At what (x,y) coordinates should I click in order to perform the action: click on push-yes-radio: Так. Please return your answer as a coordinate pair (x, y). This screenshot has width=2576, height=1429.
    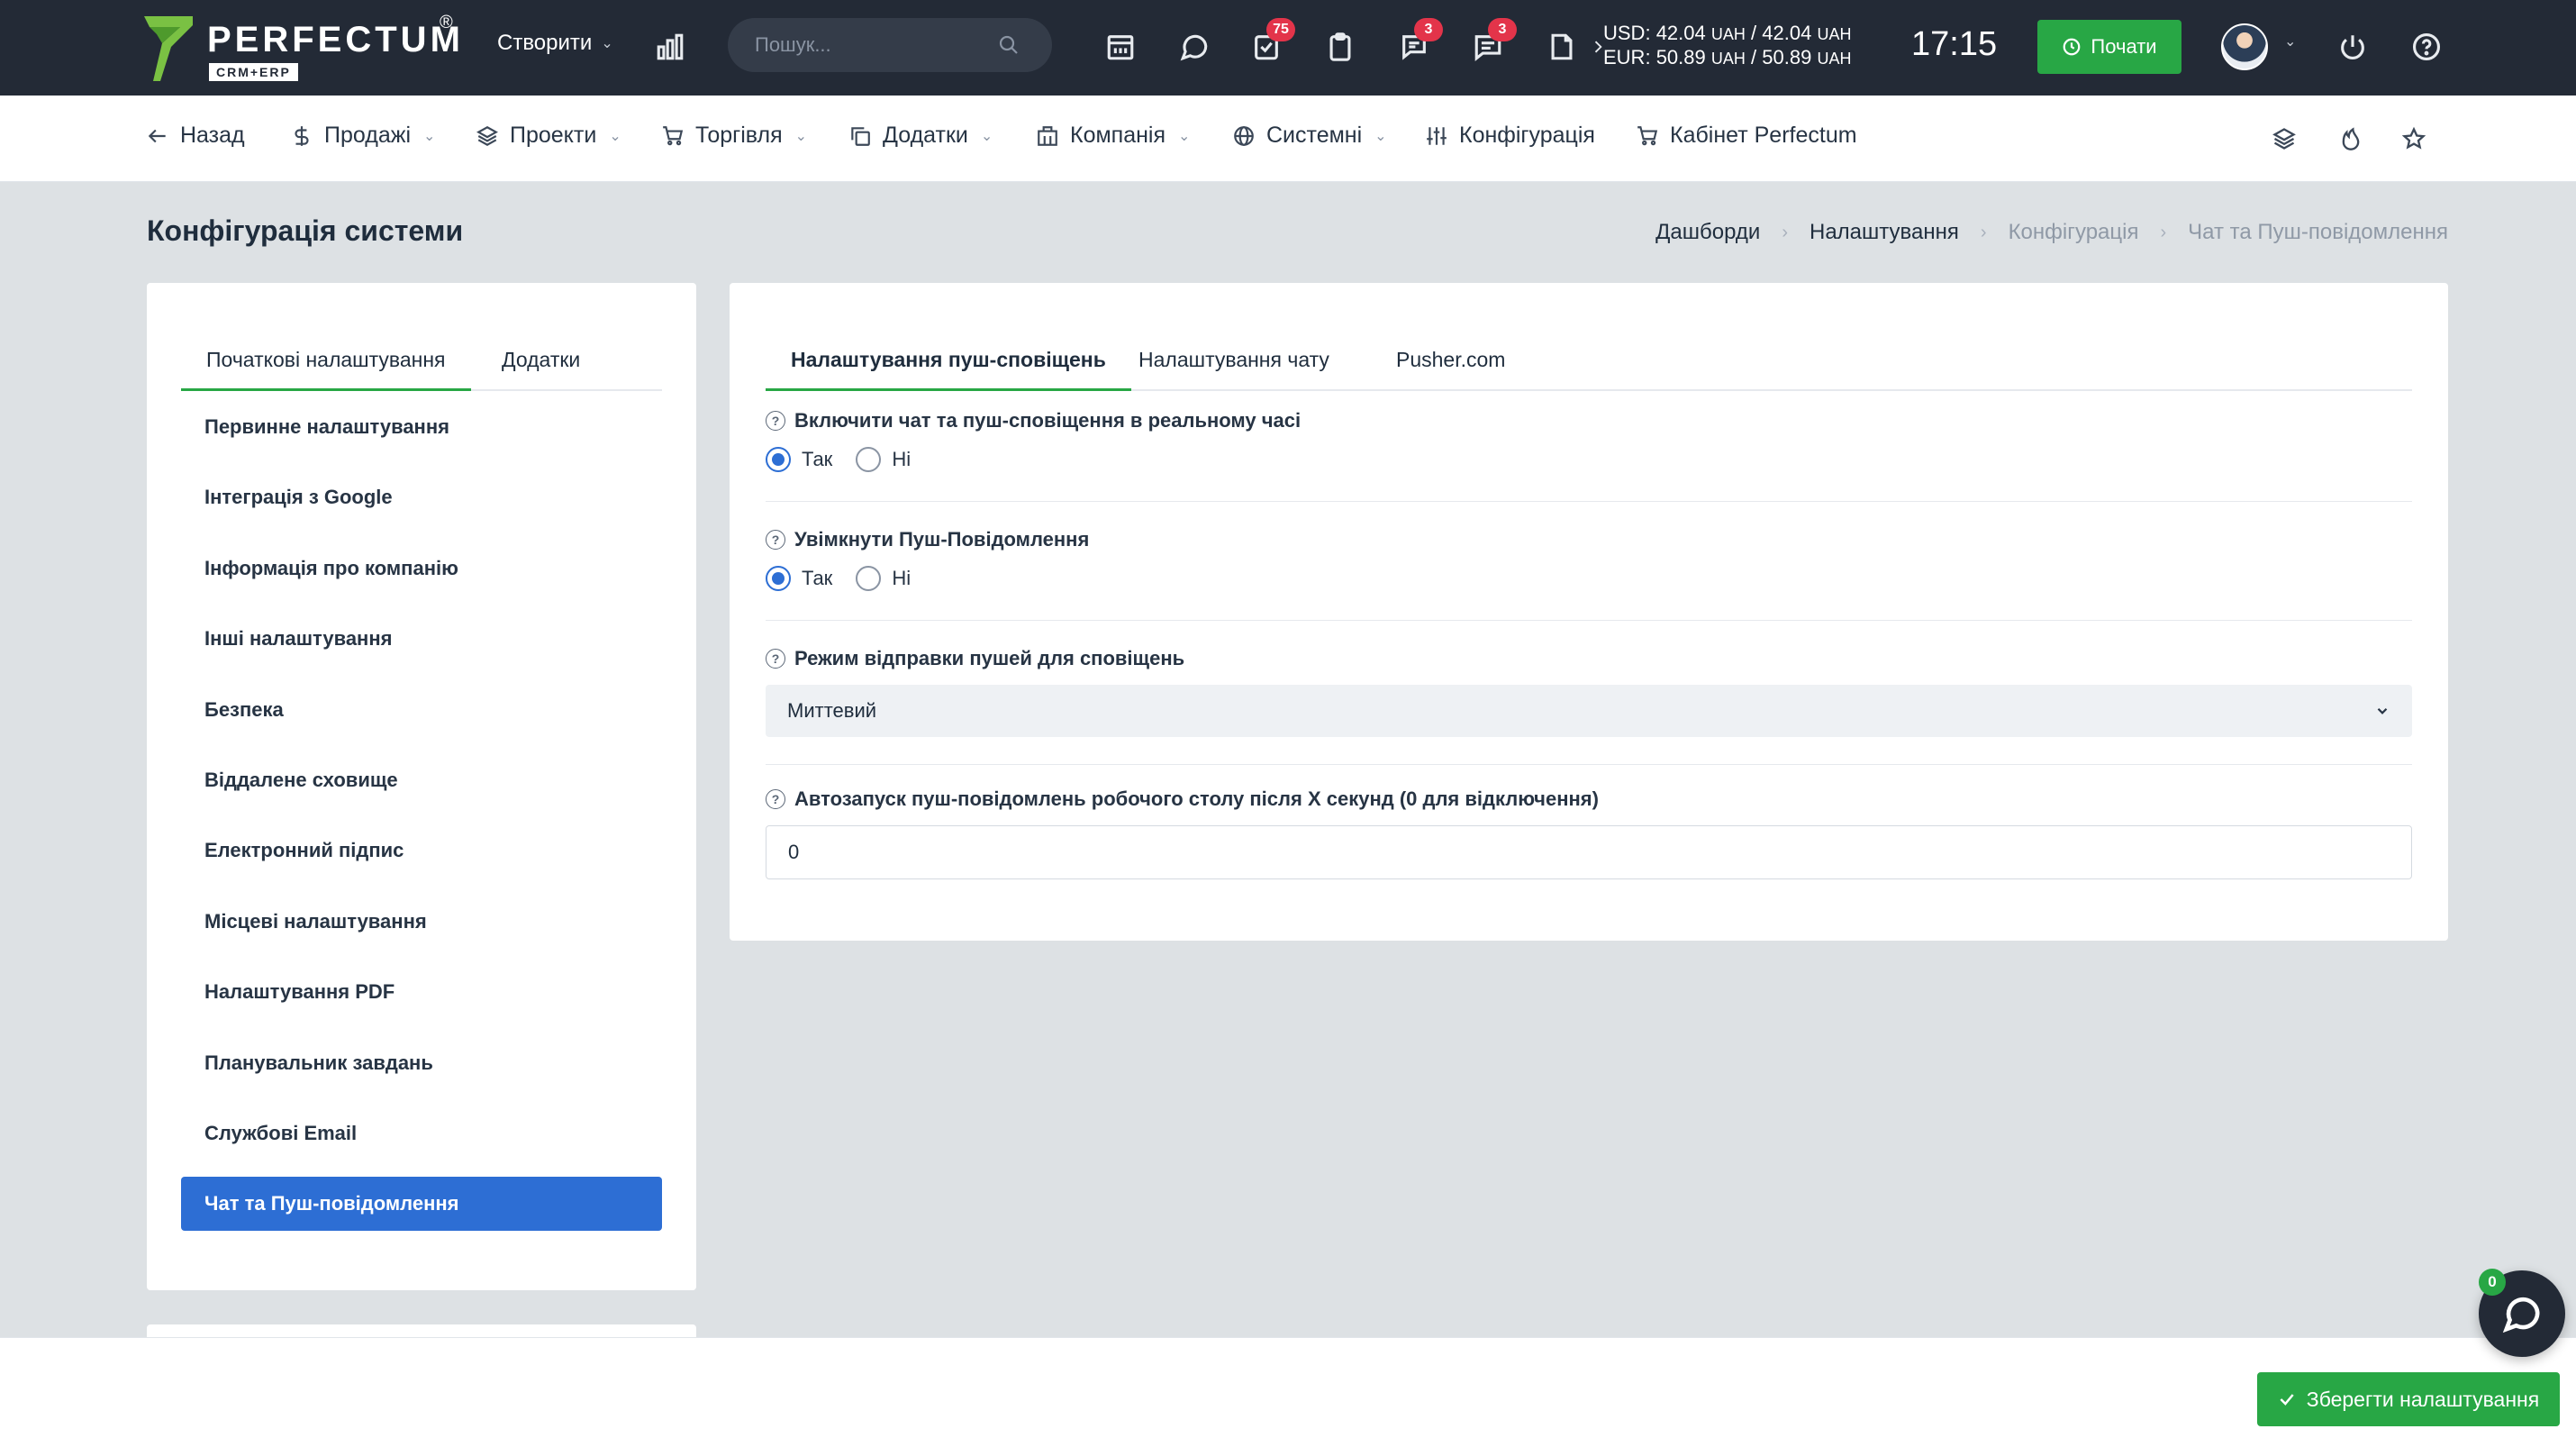
    Looking at the image, I should click on (799, 578).